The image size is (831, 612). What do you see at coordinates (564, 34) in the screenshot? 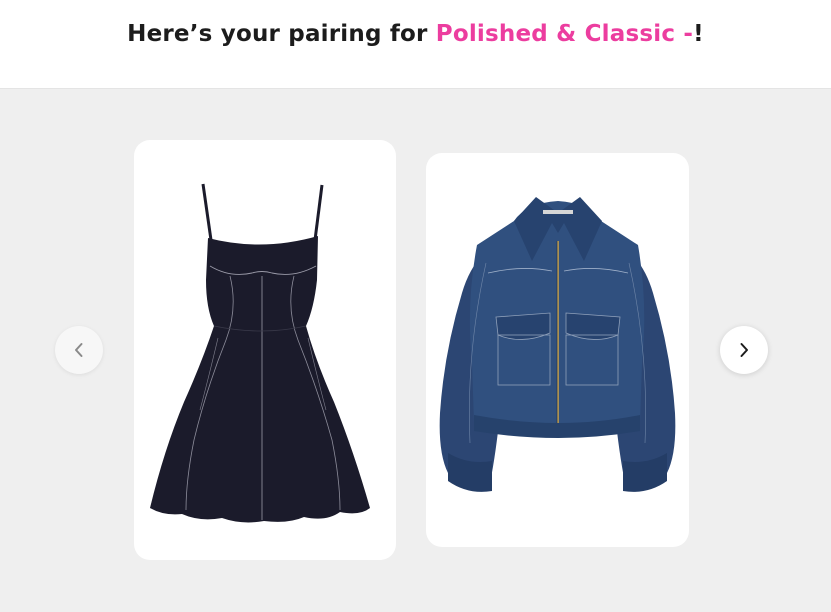
I see `style-name: Polished & Classic -` at bounding box center [564, 34].